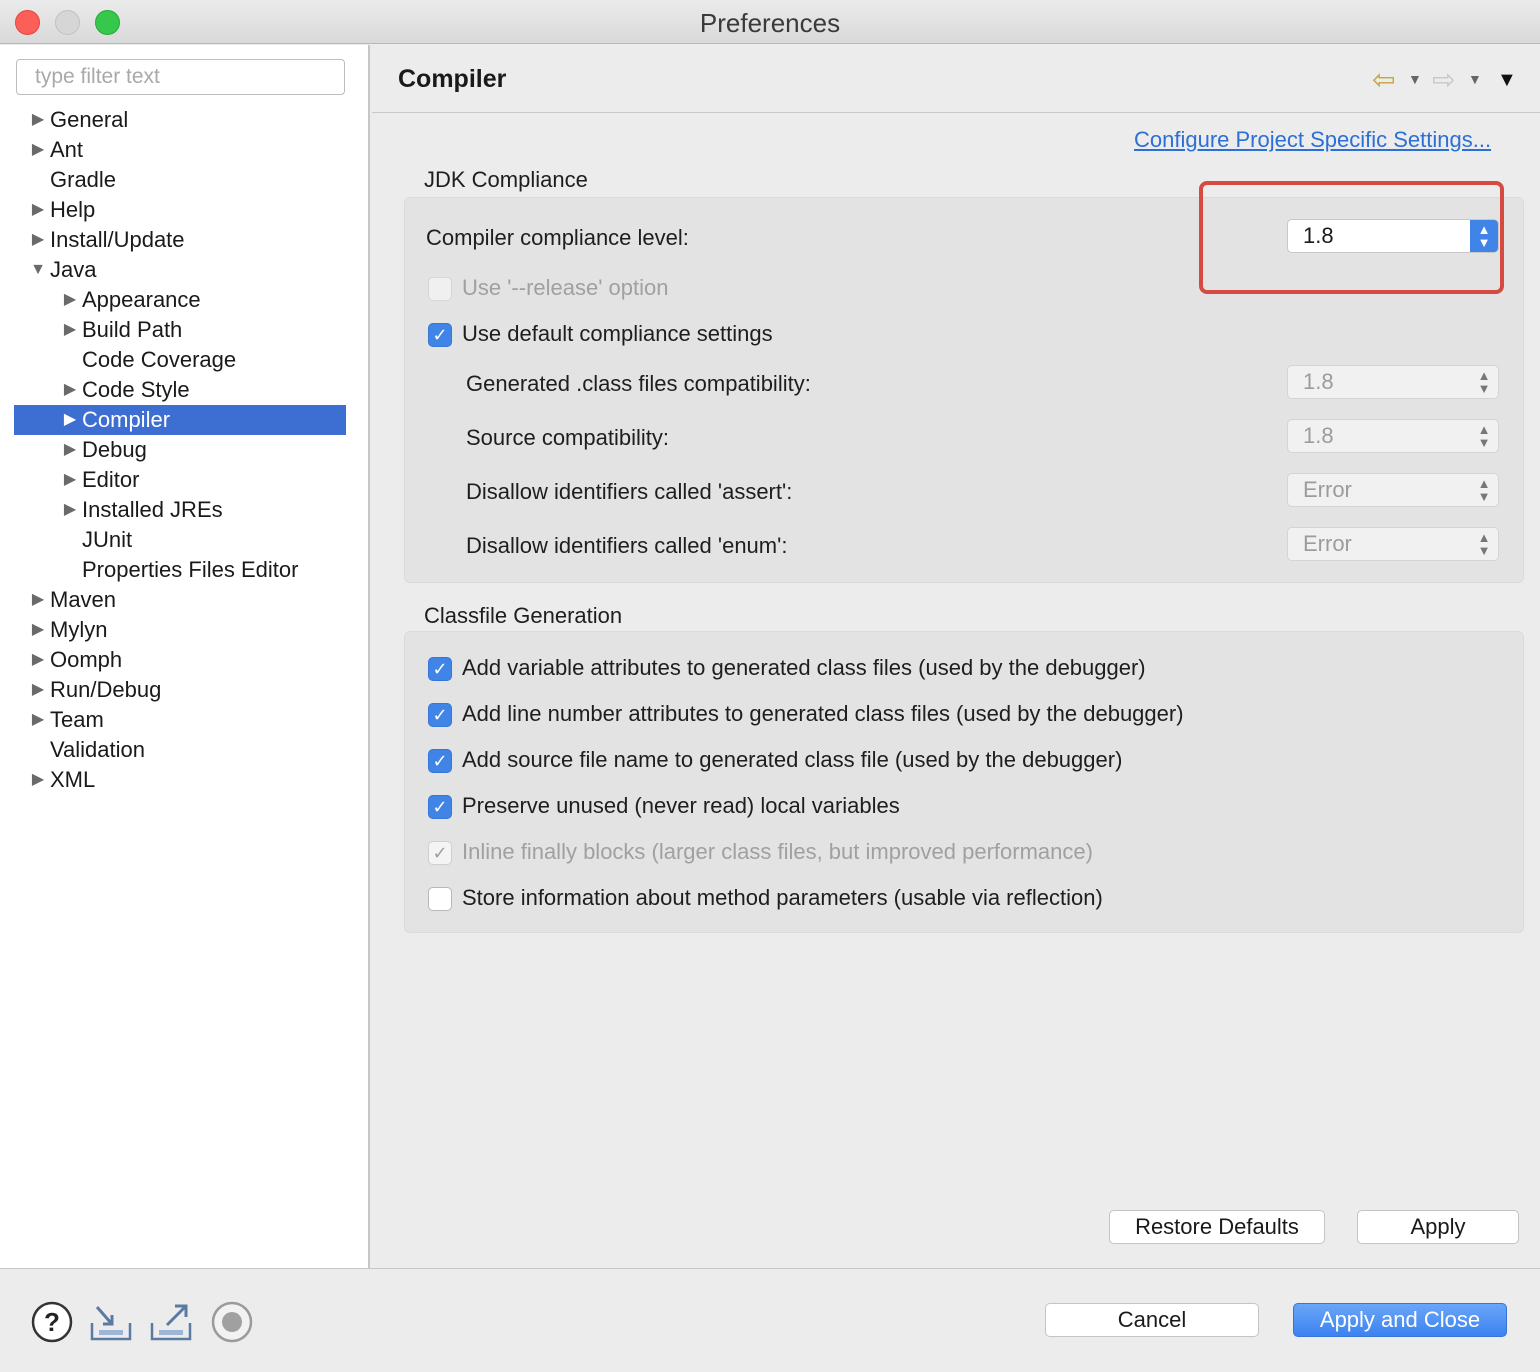 Image resolution: width=1540 pixels, height=1372 pixels. I want to click on help-icon: ?, so click(52, 1322).